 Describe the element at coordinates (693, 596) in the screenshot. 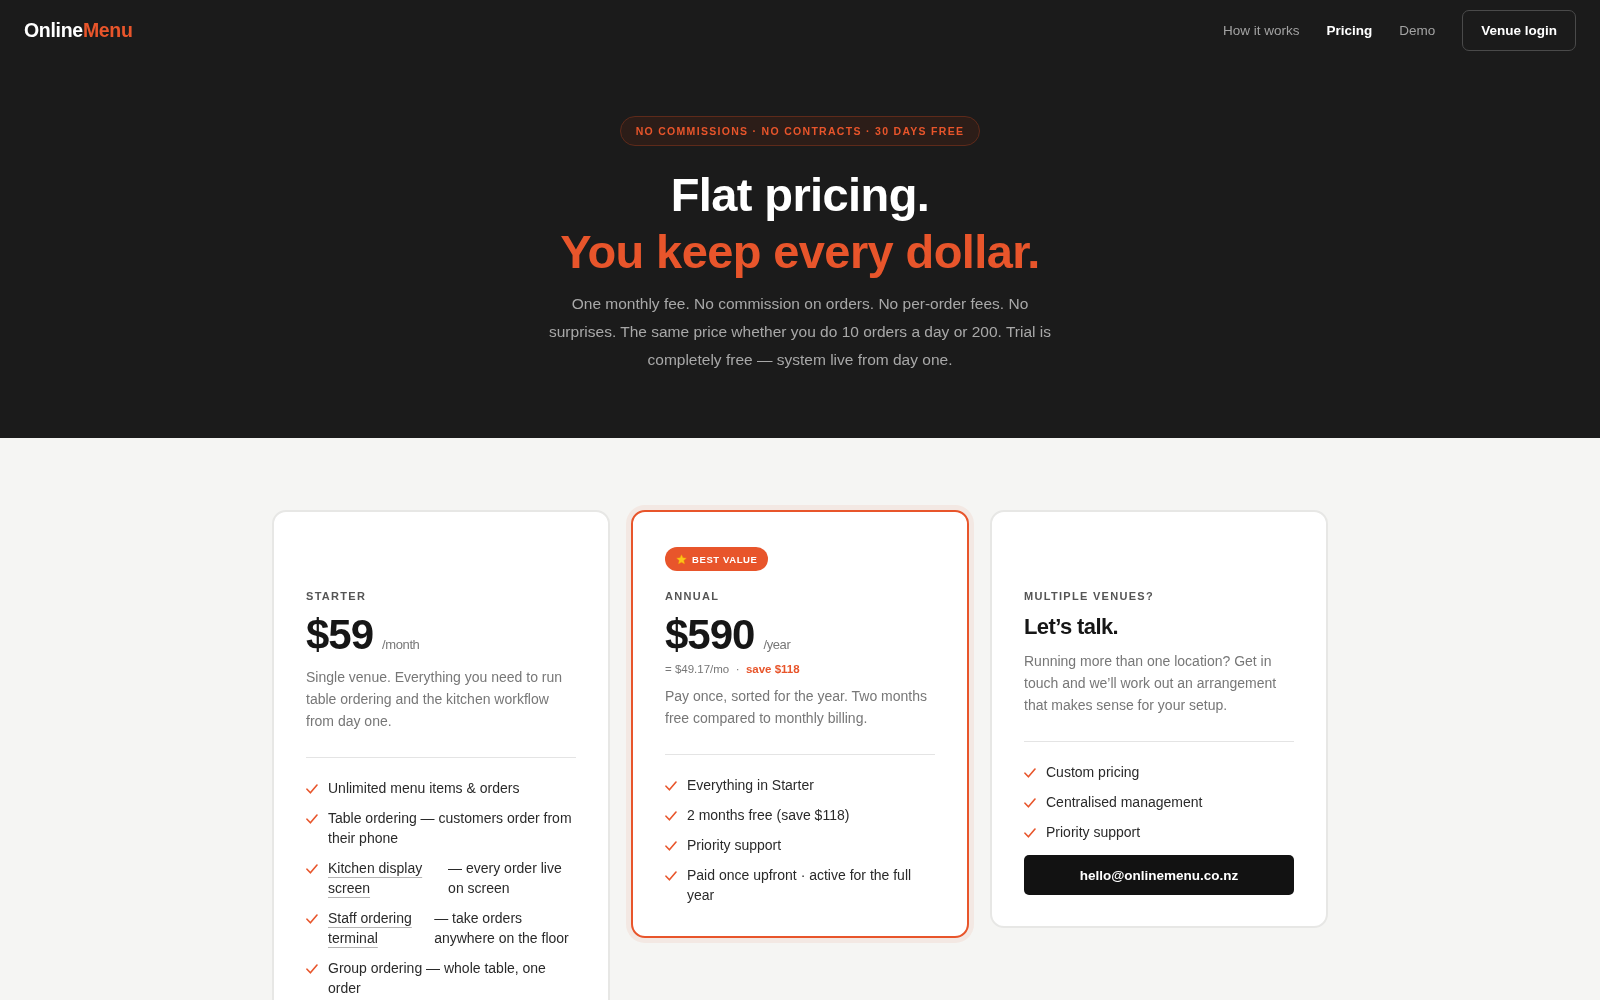

I see `plan-label: ANNUAL` at that location.